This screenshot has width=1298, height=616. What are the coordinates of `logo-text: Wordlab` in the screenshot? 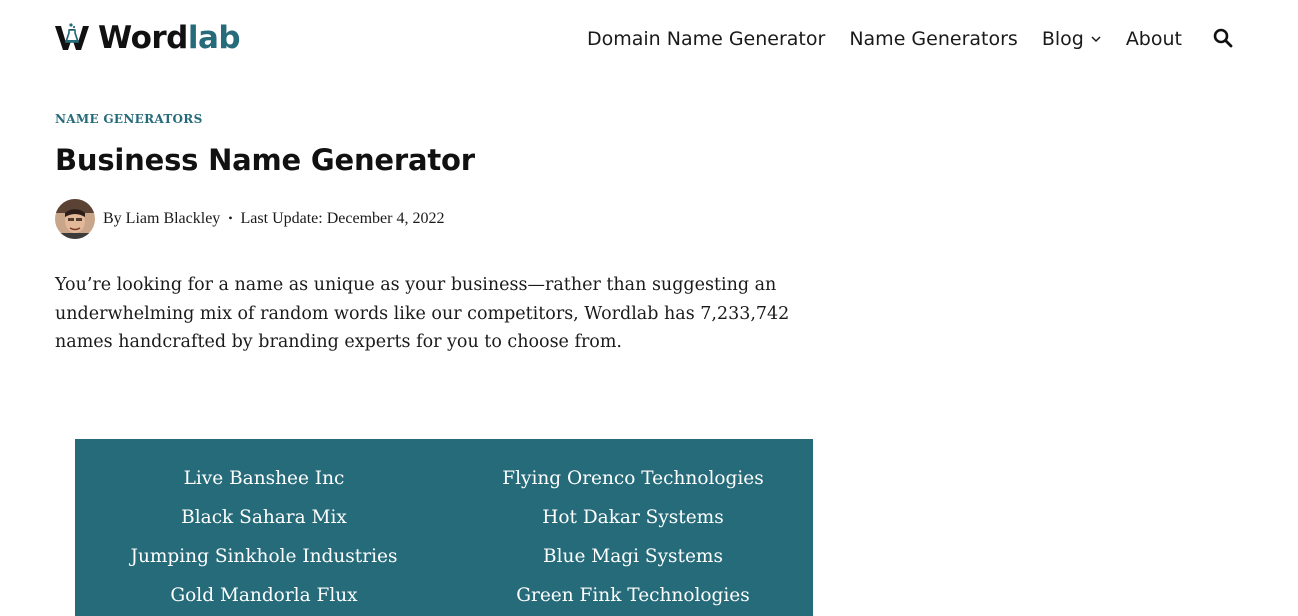 It's located at (169, 38).